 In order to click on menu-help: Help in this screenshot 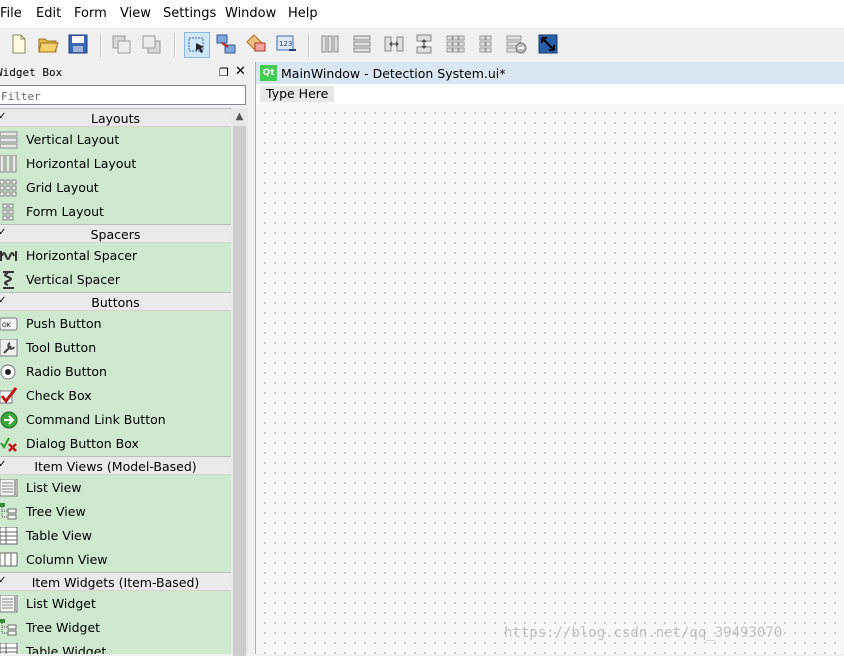, I will do `click(303, 13)`.